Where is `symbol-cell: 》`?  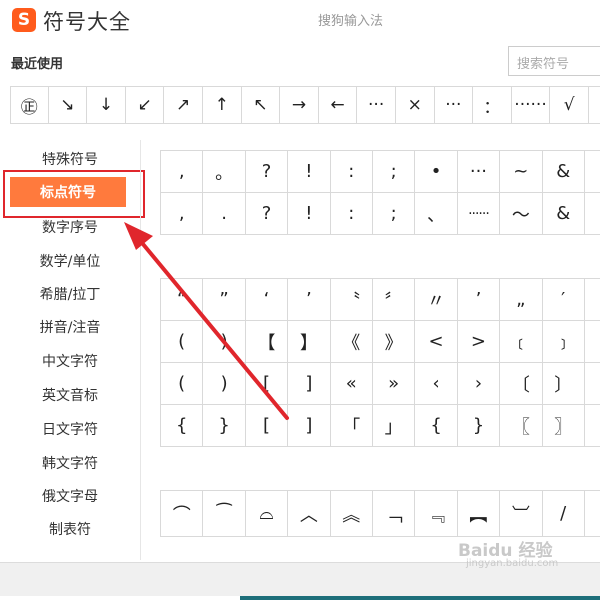 symbol-cell: 》 is located at coordinates (394, 342).